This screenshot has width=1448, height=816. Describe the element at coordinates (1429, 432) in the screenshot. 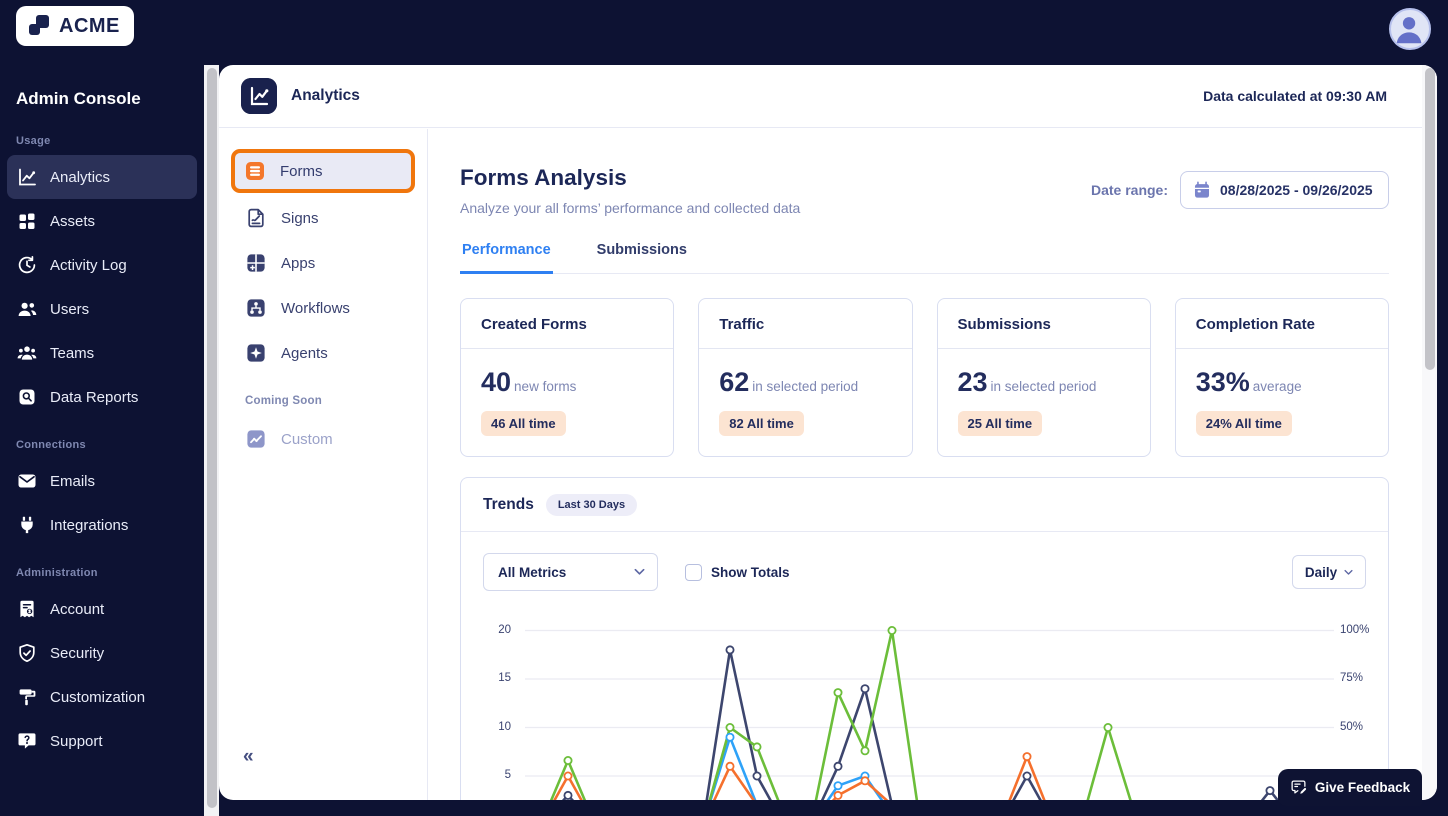

I see `panel-scrollbar-track` at that location.